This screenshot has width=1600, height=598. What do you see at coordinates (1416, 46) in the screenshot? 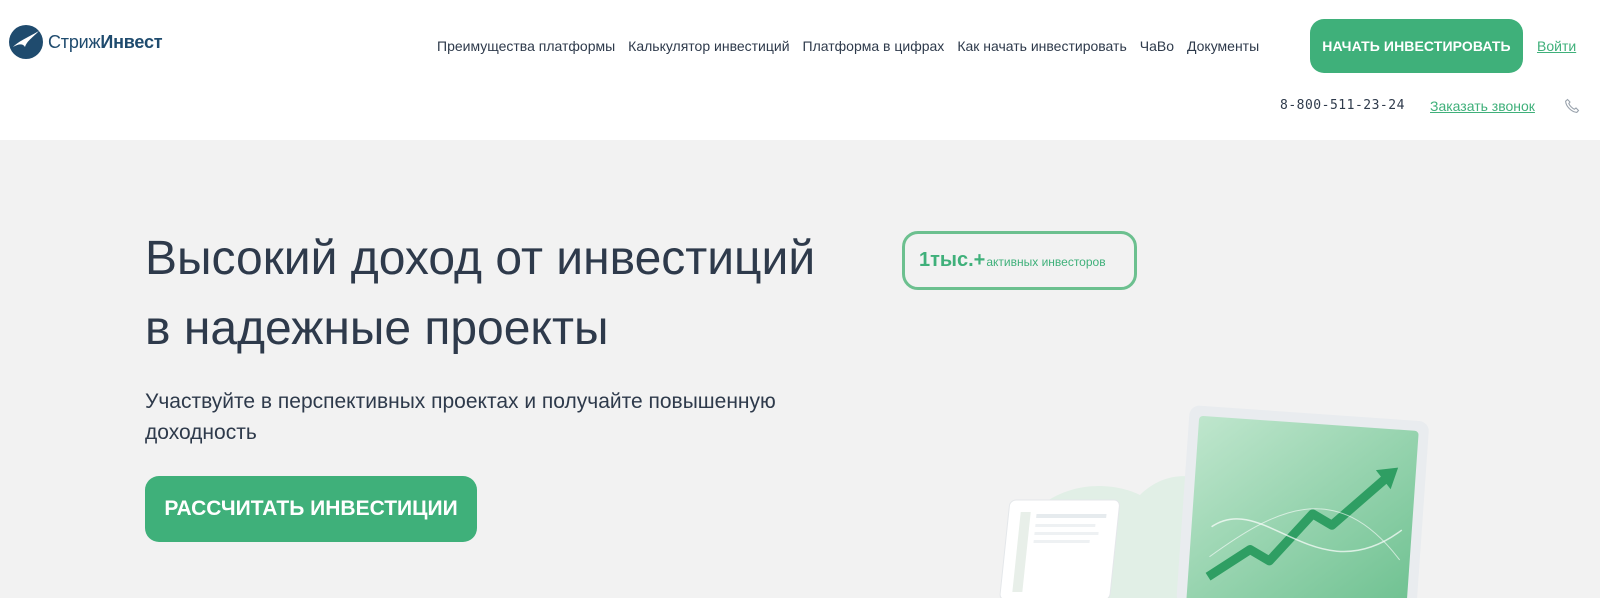
I see `start-investing-button: НАЧАТЬ ИНВЕСТИРОВАТЬ` at bounding box center [1416, 46].